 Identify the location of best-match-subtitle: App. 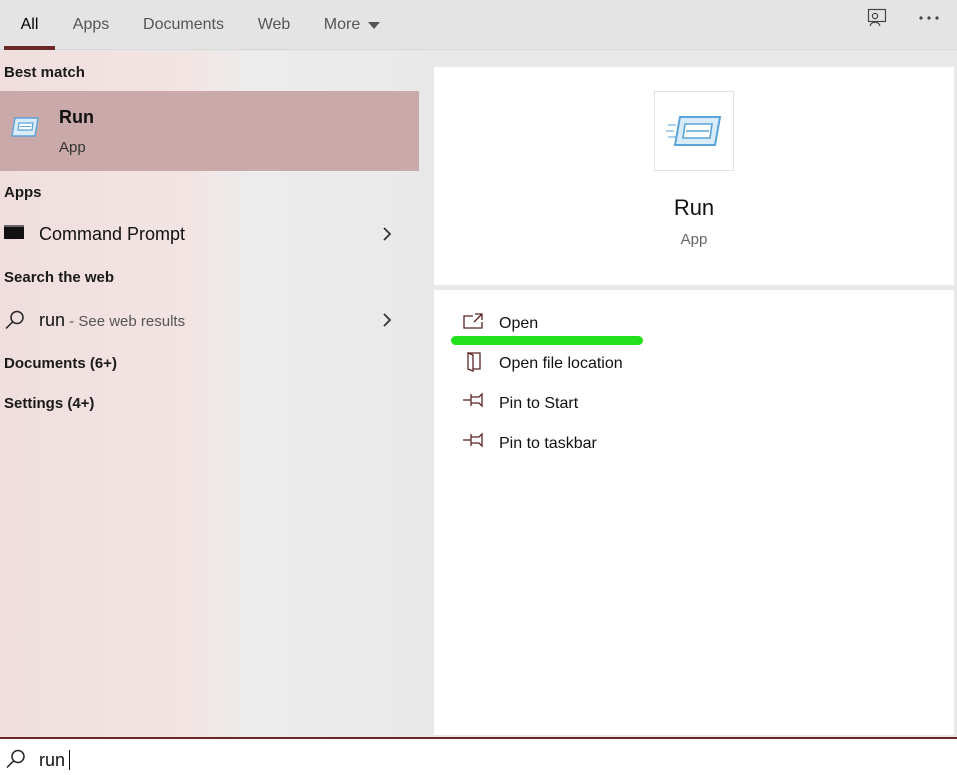
(72, 147).